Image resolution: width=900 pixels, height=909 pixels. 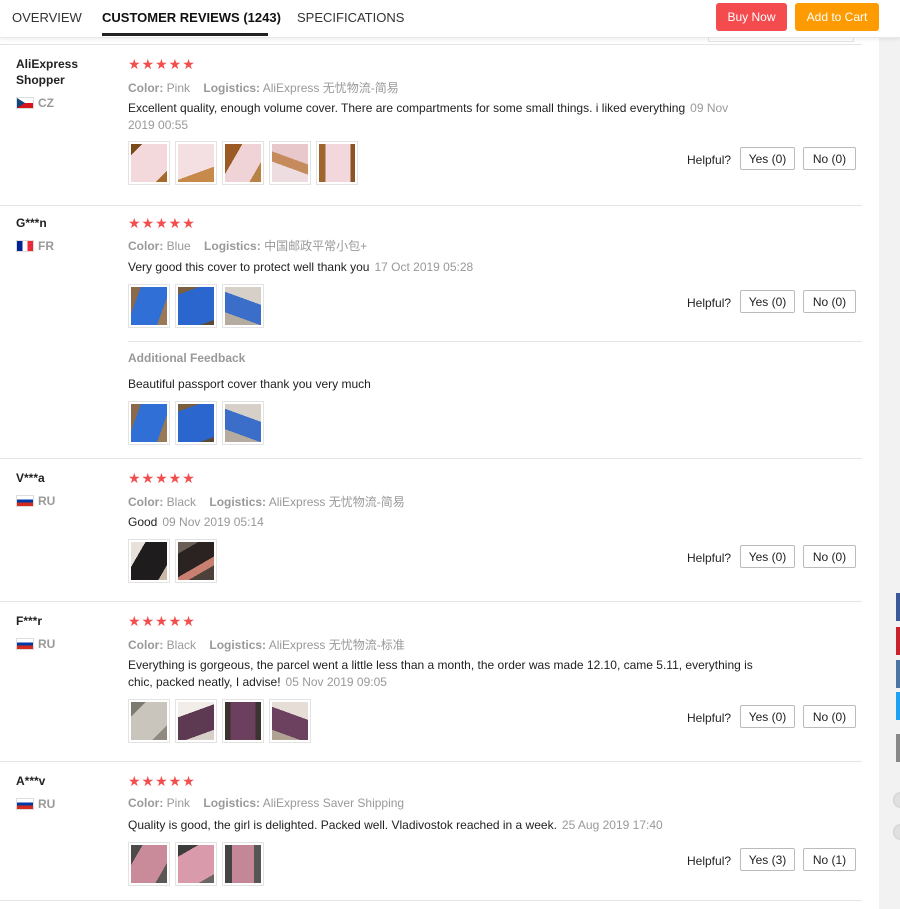 What do you see at coordinates (336, 645) in the screenshot?
I see `logistics-value: AliExpress 无忧物流-标准` at bounding box center [336, 645].